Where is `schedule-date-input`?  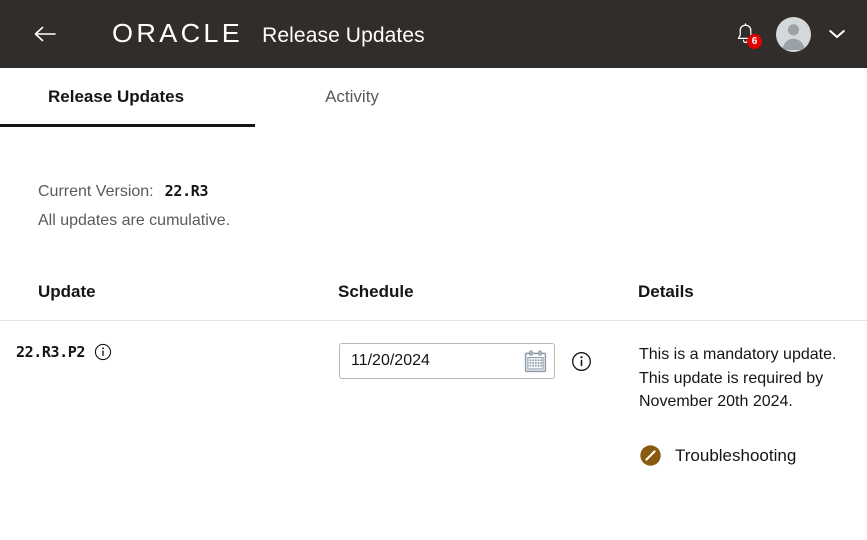 schedule-date-input is located at coordinates (431, 361).